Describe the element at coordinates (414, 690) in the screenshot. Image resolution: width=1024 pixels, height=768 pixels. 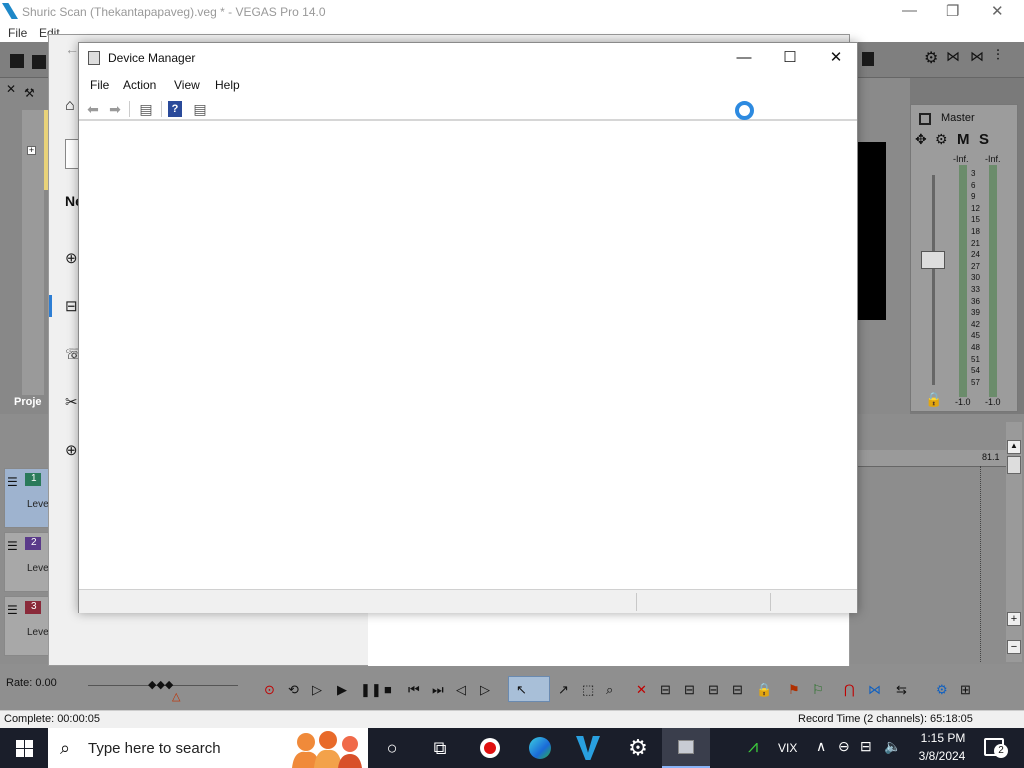
I see `go-to-start-icon: ⏮` at that location.